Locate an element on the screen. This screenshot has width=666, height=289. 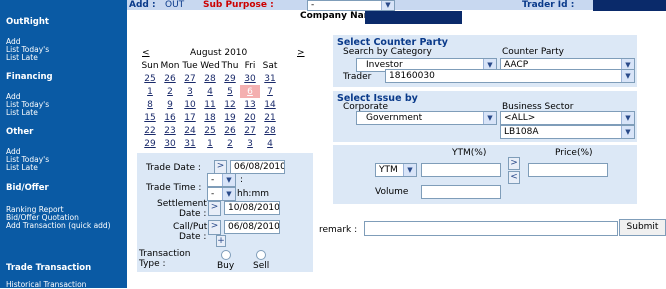
trade-minute-select: - ▼ is located at coordinates (221, 194).